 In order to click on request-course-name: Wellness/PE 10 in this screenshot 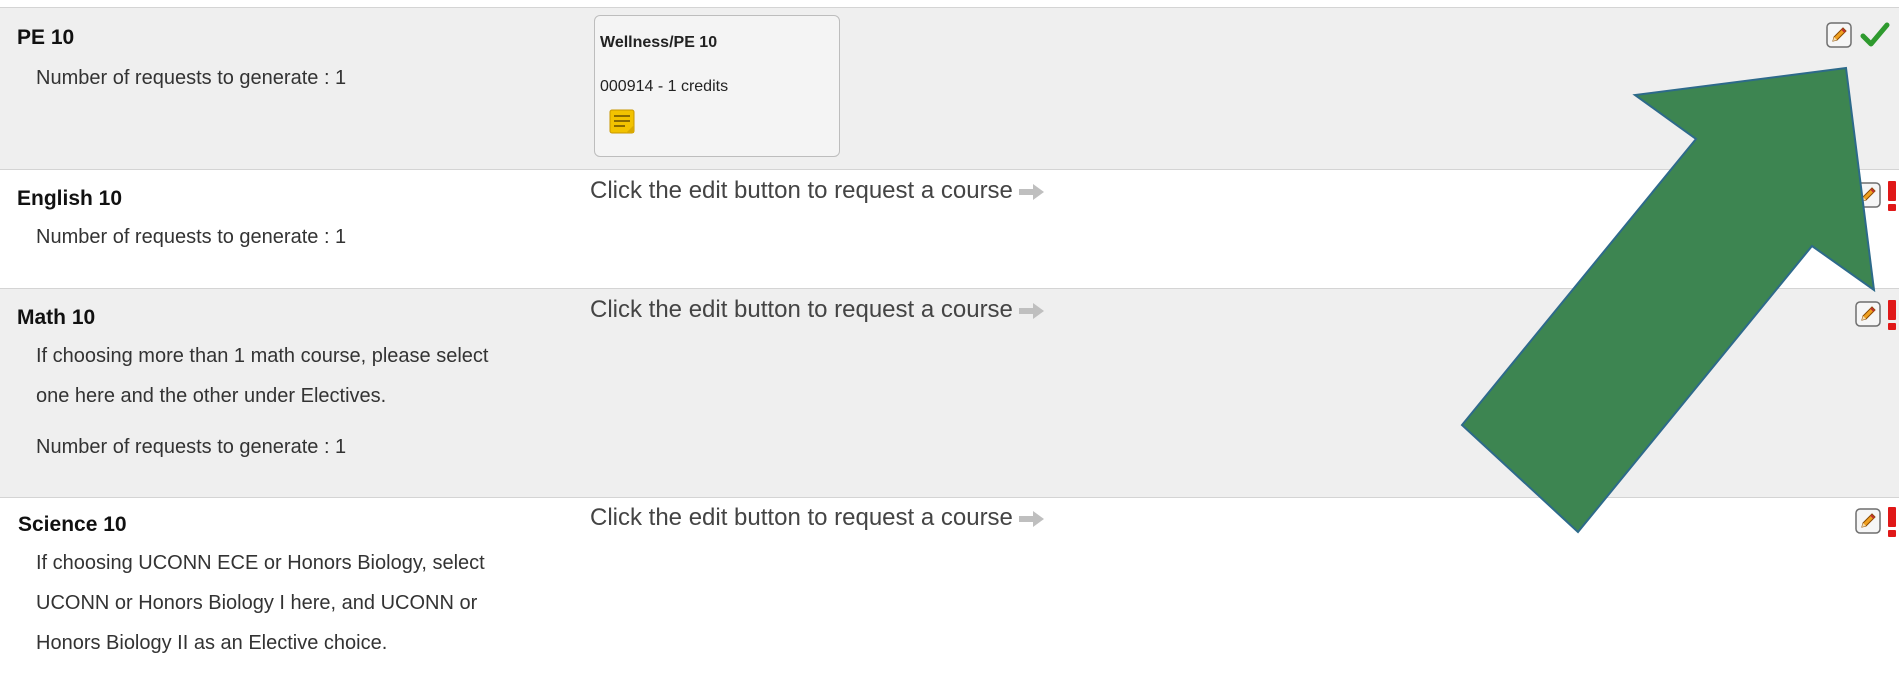, I will do `click(659, 42)`.